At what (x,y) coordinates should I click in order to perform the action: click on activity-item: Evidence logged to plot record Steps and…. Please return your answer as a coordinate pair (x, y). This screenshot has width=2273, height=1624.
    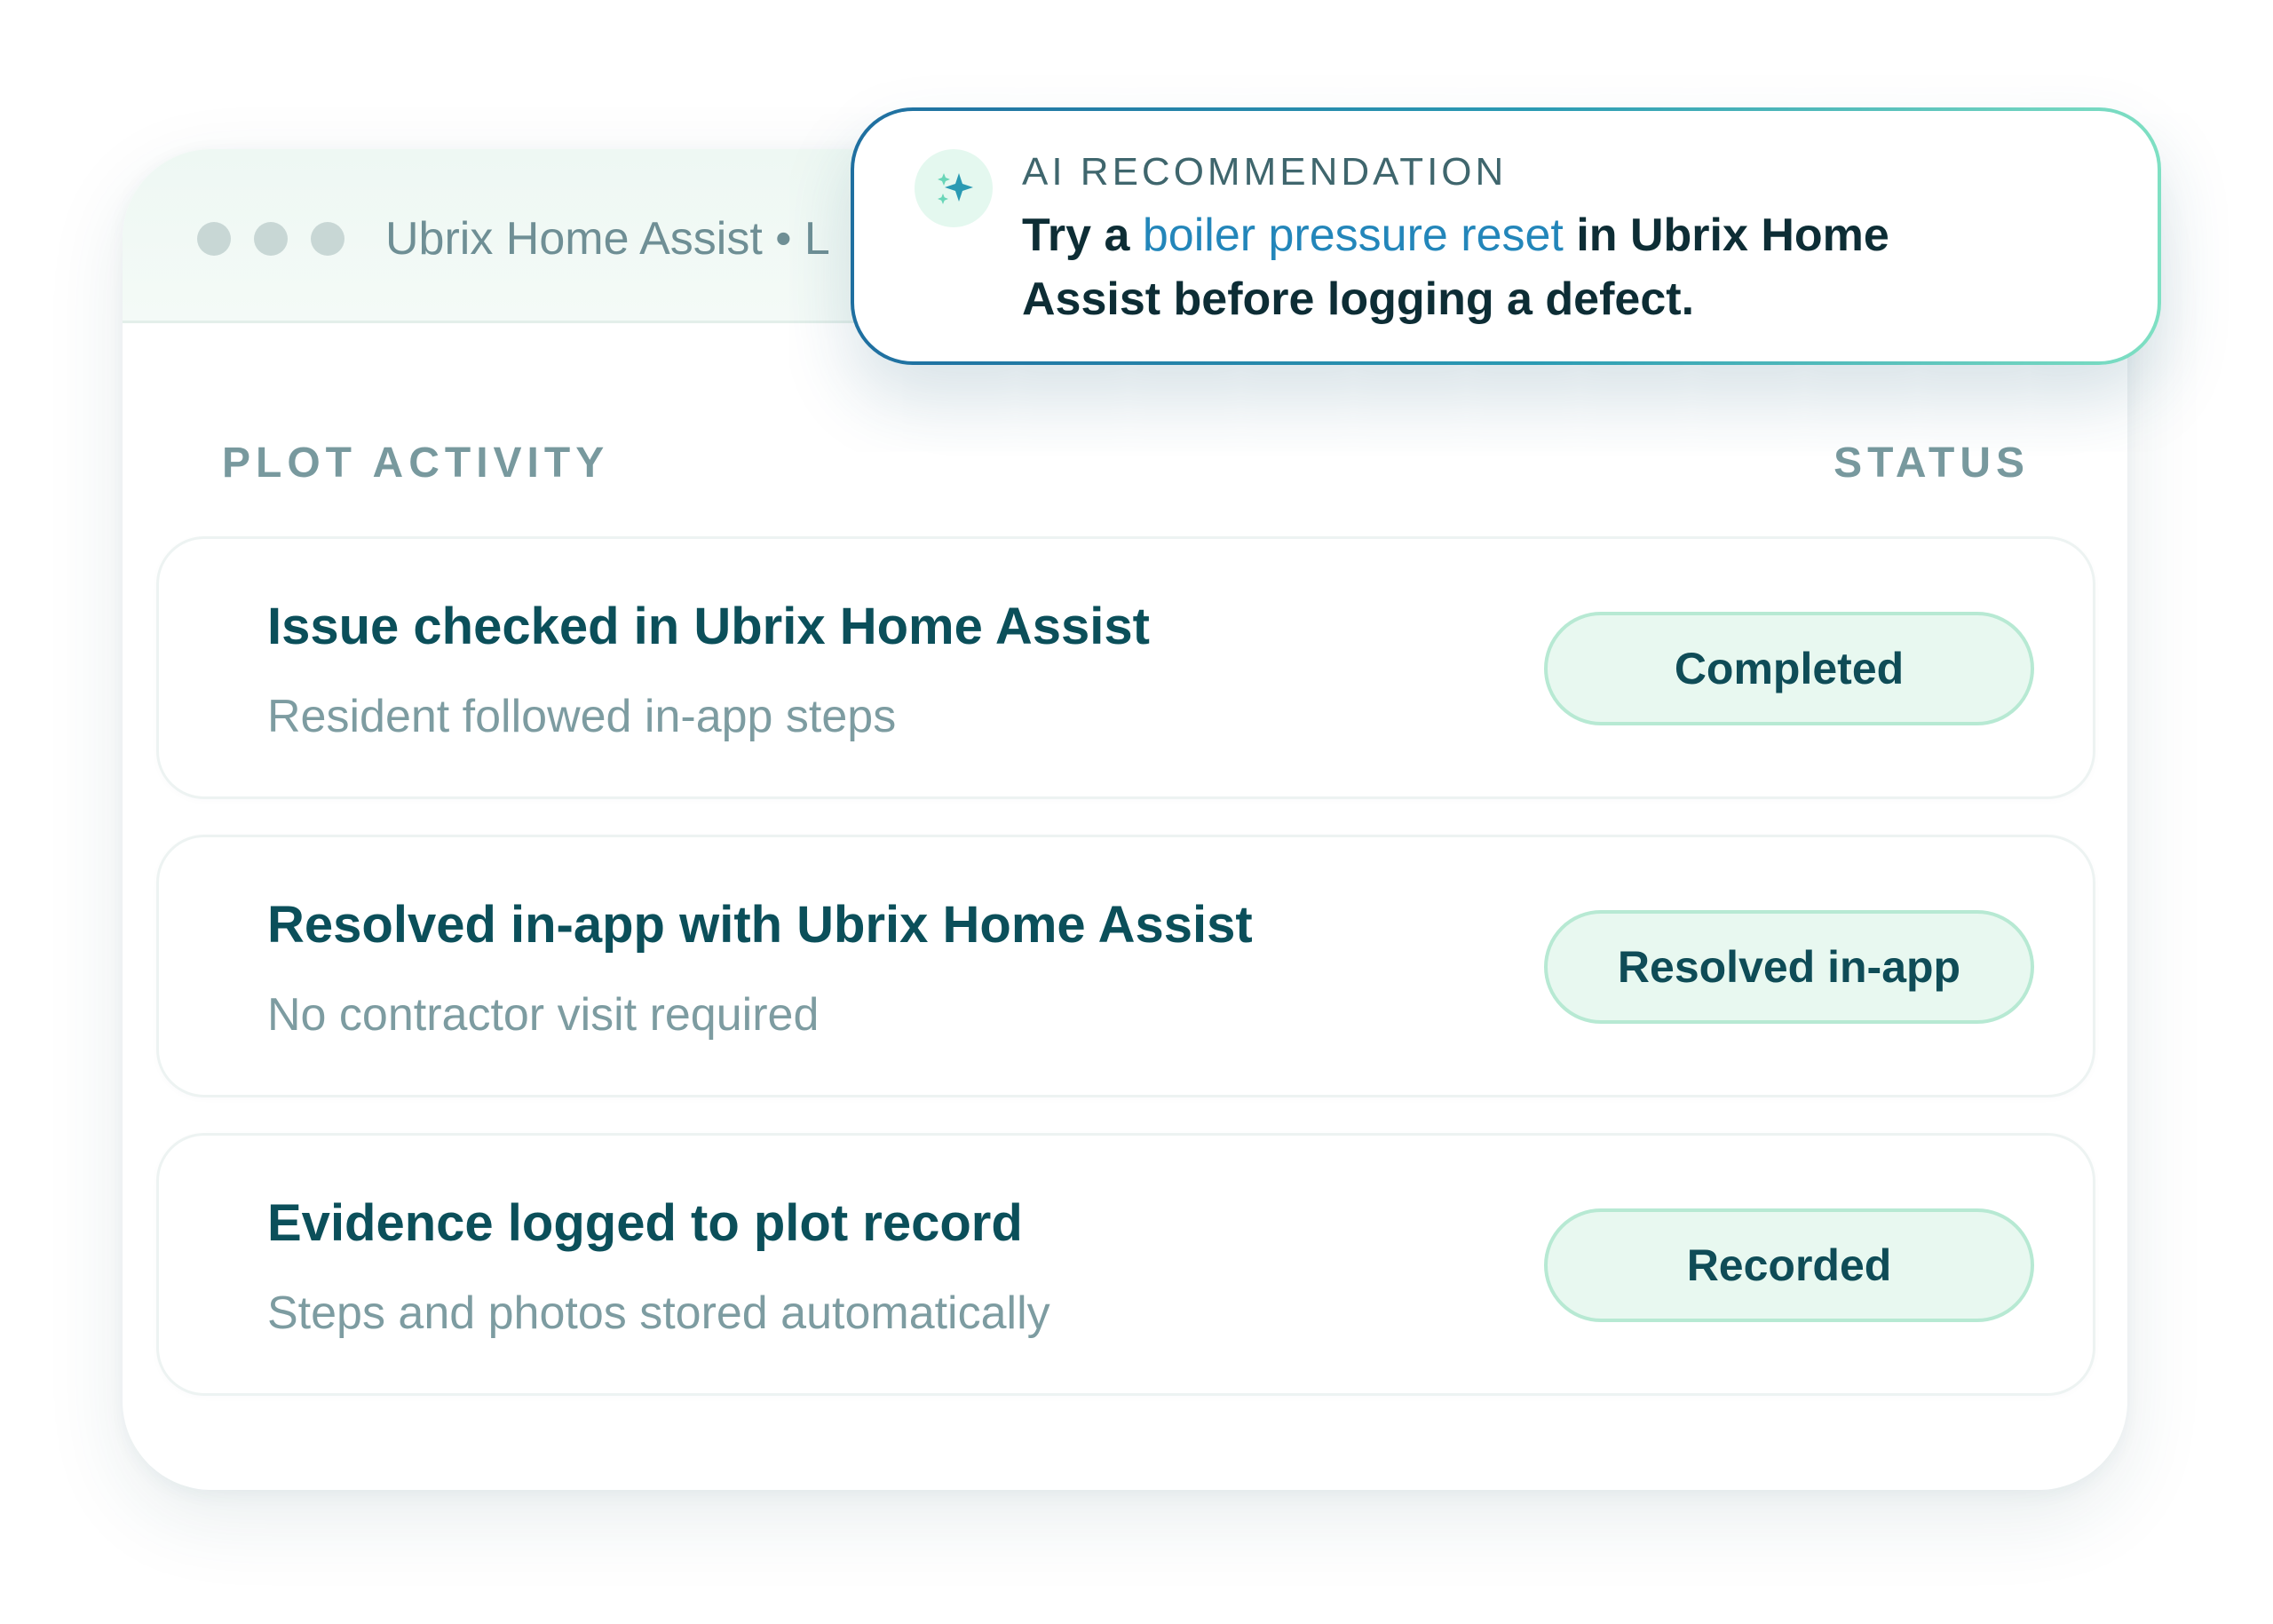
    Looking at the image, I should click on (1125, 1264).